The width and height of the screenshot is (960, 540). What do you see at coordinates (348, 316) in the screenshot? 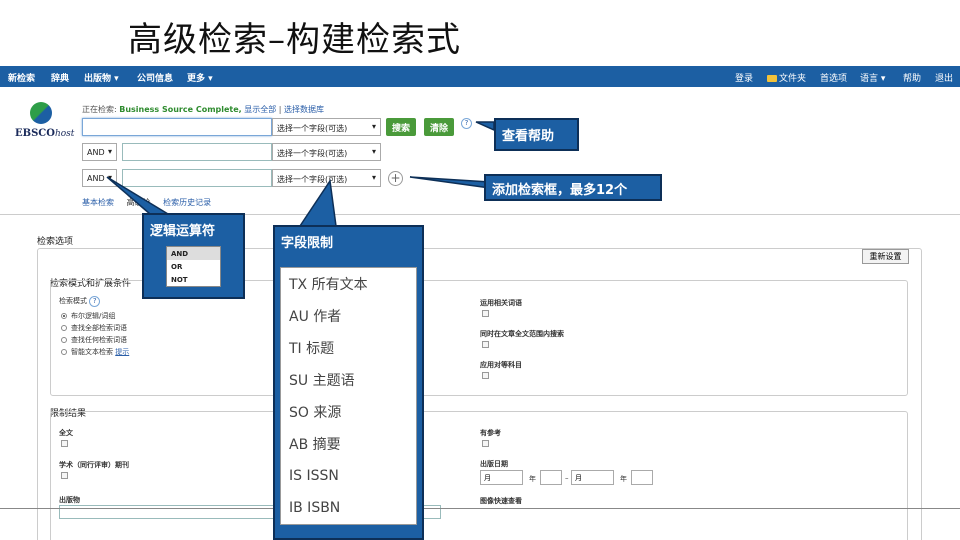
I see `field-option-au: AU 作者` at bounding box center [348, 316].